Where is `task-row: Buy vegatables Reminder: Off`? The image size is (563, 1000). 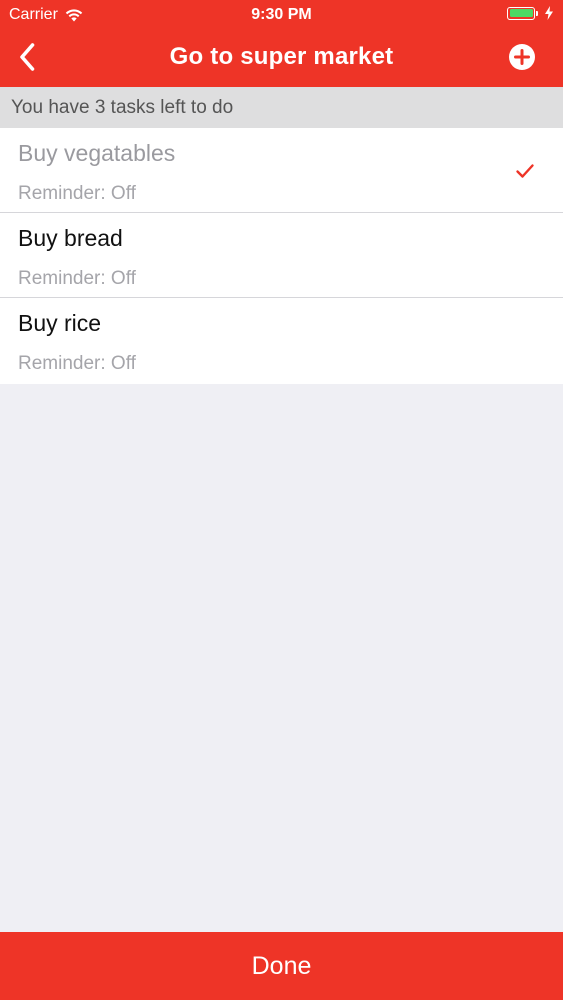 task-row: Buy vegatables Reminder: Off is located at coordinates (281, 170).